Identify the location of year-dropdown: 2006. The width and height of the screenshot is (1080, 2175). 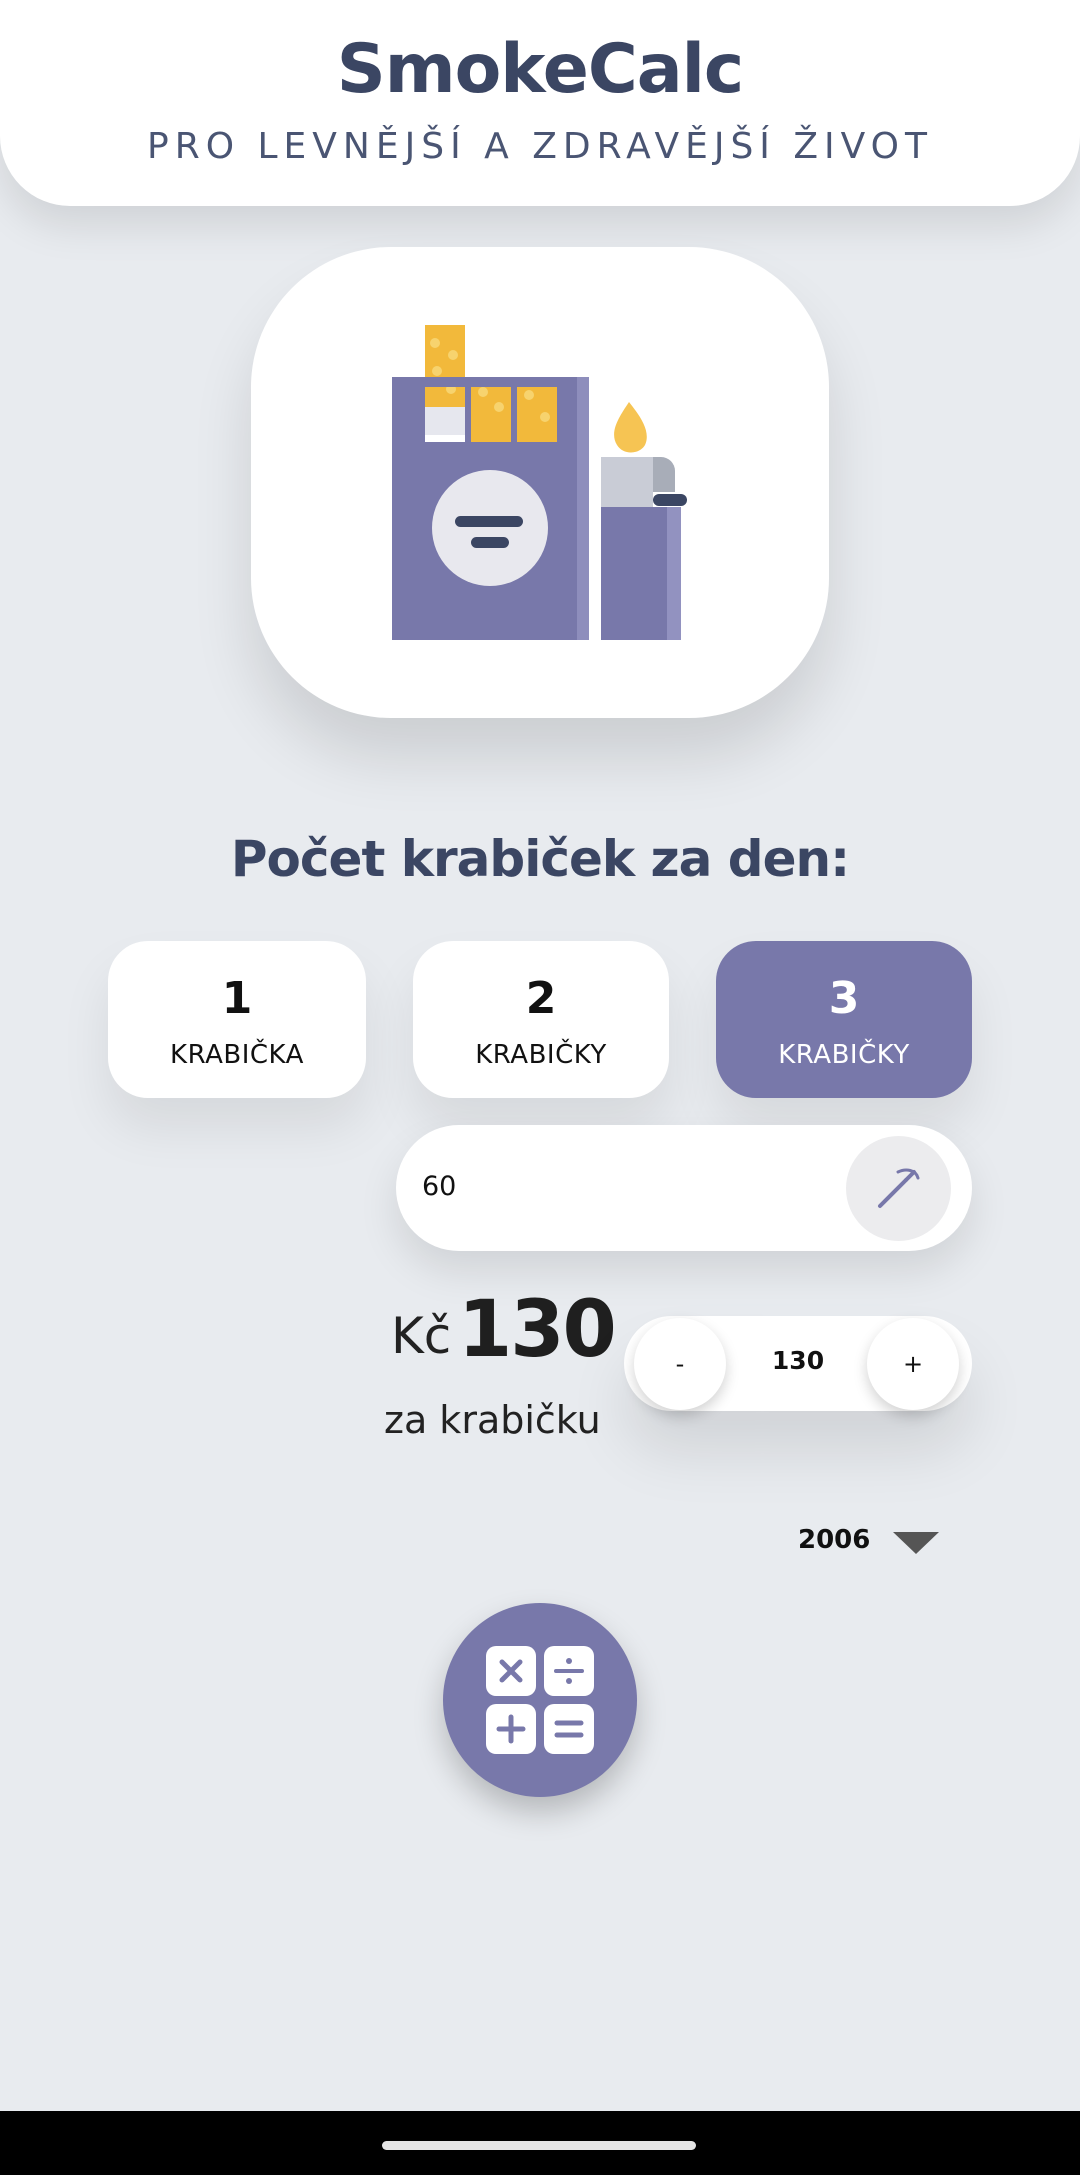
(865, 1542).